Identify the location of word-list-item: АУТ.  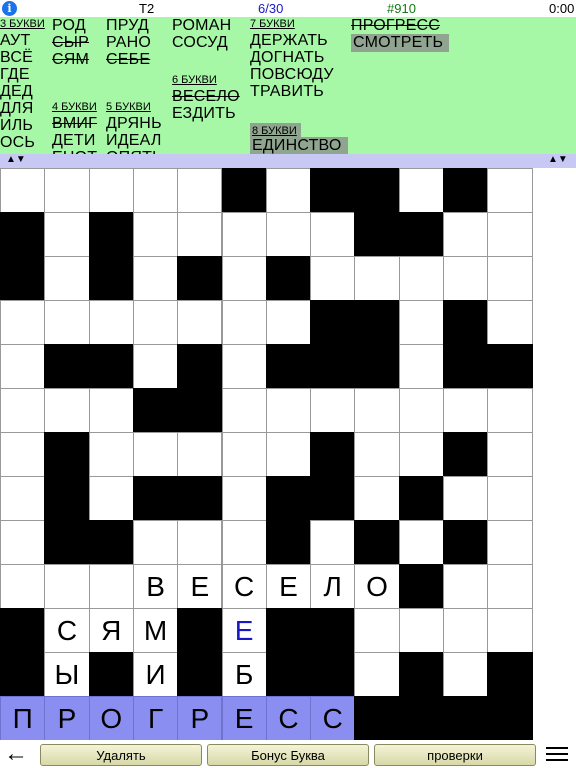
(15, 41).